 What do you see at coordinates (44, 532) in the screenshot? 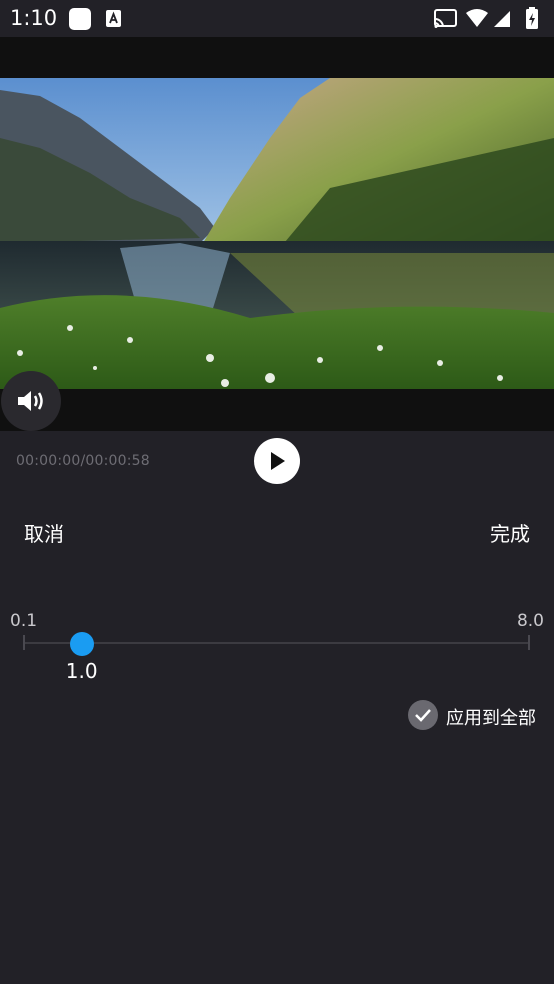
I see `cancel-button: 取消` at bounding box center [44, 532].